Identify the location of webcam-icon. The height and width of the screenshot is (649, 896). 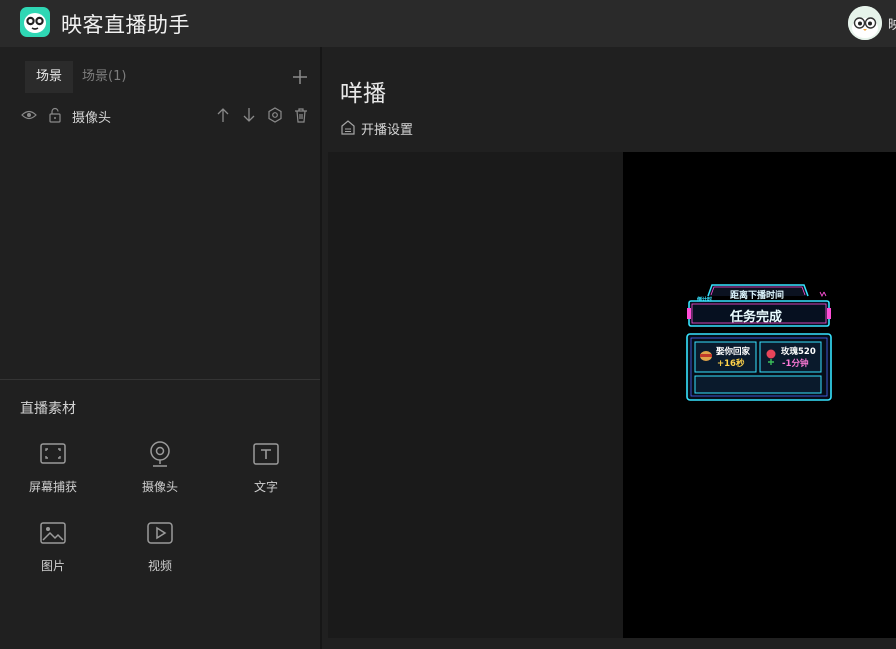
(160, 454).